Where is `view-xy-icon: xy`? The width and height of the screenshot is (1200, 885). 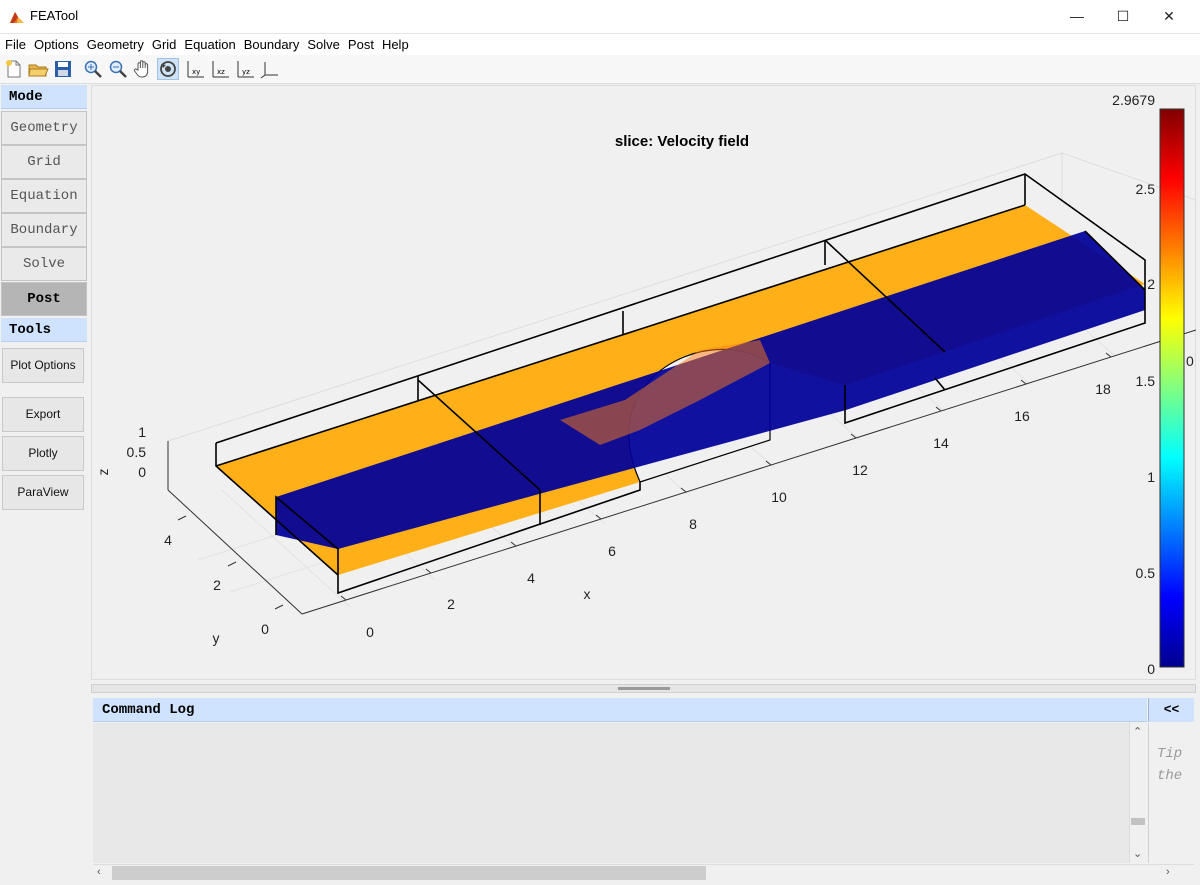
view-xy-icon: xy is located at coordinates (195, 69).